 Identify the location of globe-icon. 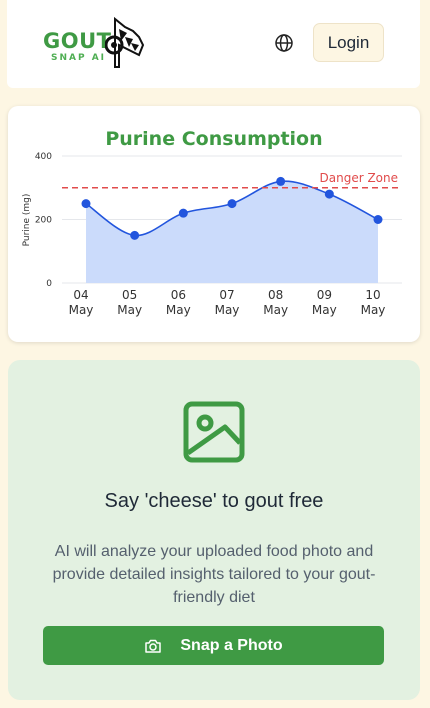
(284, 43).